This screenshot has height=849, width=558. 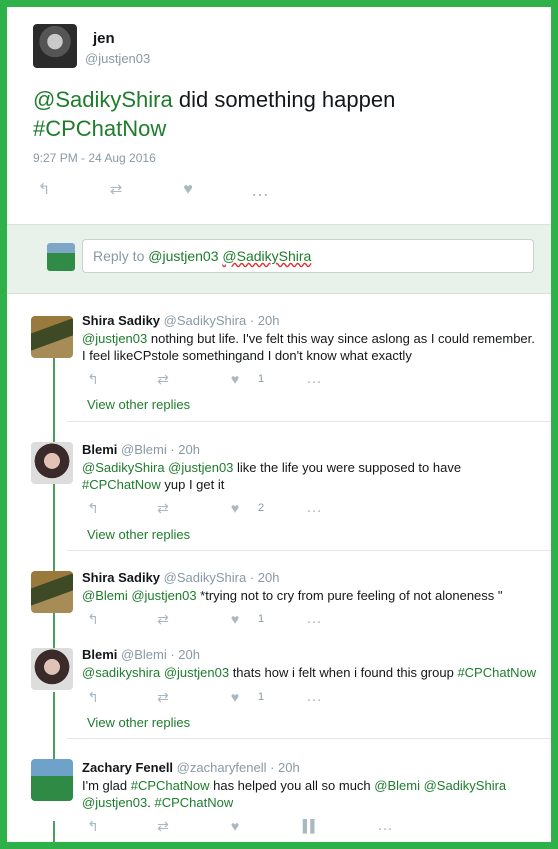 I want to click on author-handle: @justjen03, so click(x=117, y=58).